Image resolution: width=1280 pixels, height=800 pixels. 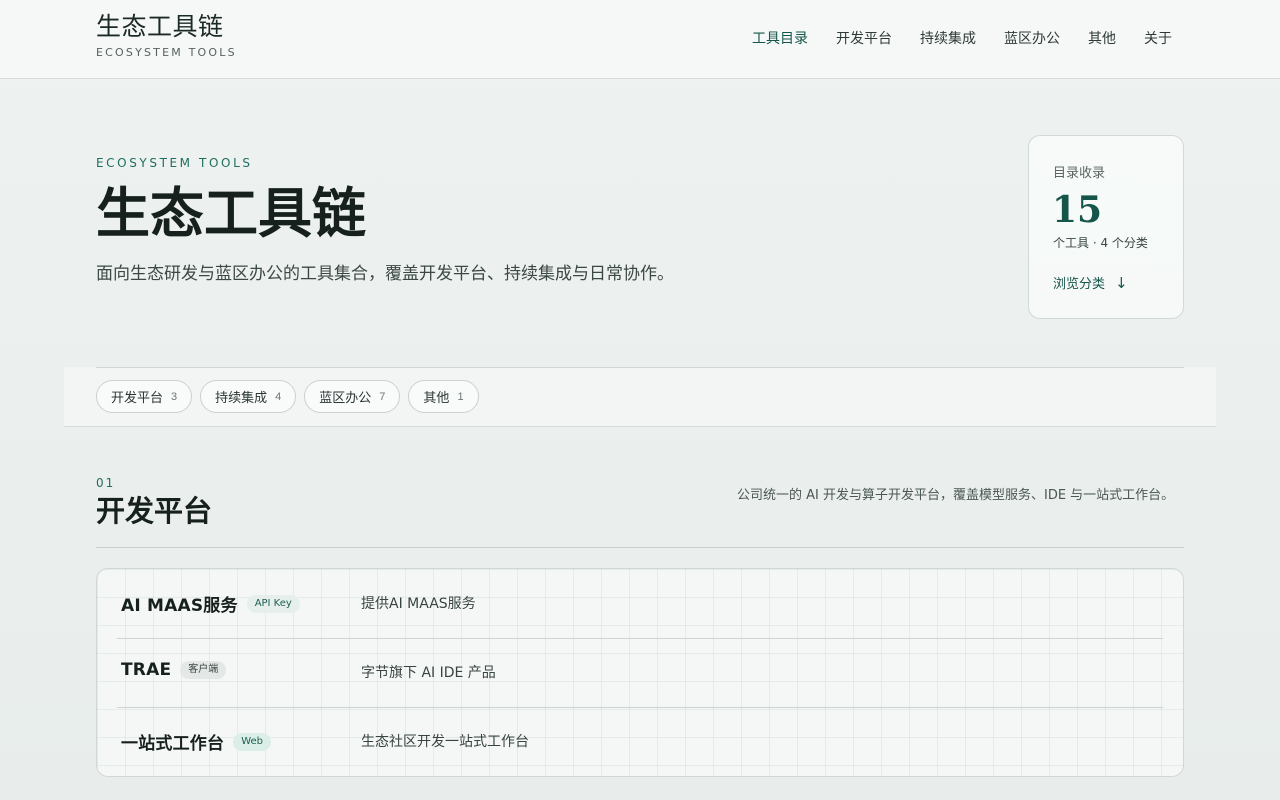 What do you see at coordinates (780, 39) in the screenshot?
I see `nav-item-tool-directory: 工具目录` at bounding box center [780, 39].